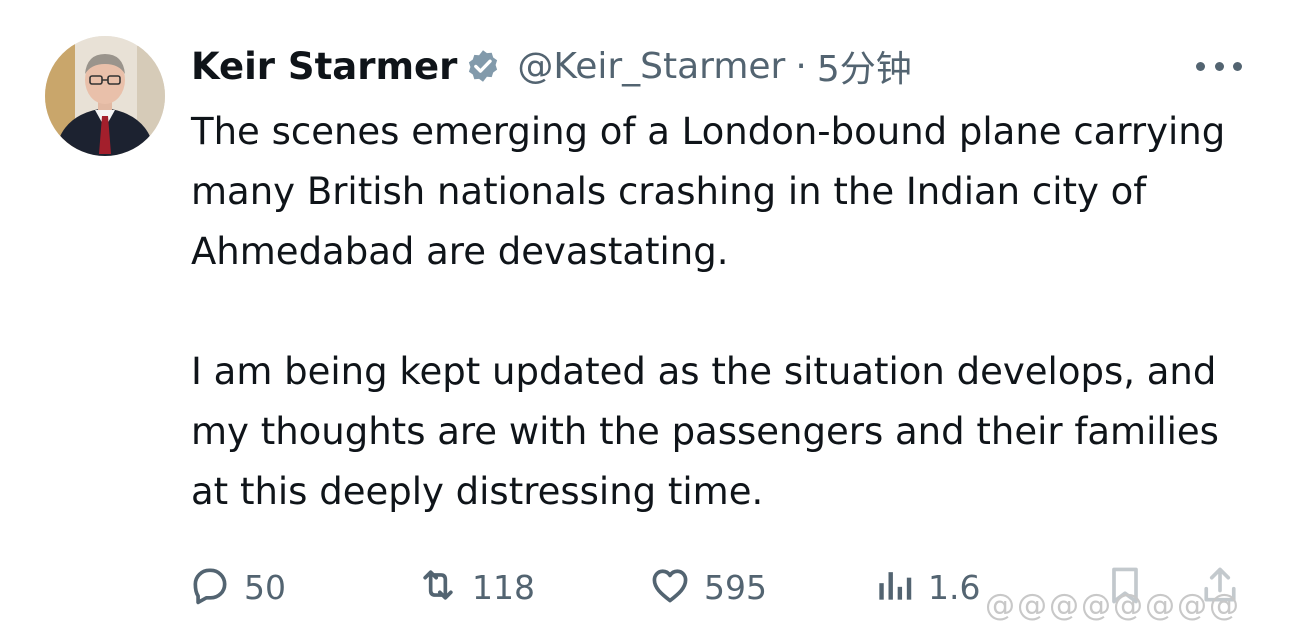 The image size is (1295, 635). What do you see at coordinates (651, 66) in the screenshot?
I see `author-handle: @Keir_Starmer` at bounding box center [651, 66].